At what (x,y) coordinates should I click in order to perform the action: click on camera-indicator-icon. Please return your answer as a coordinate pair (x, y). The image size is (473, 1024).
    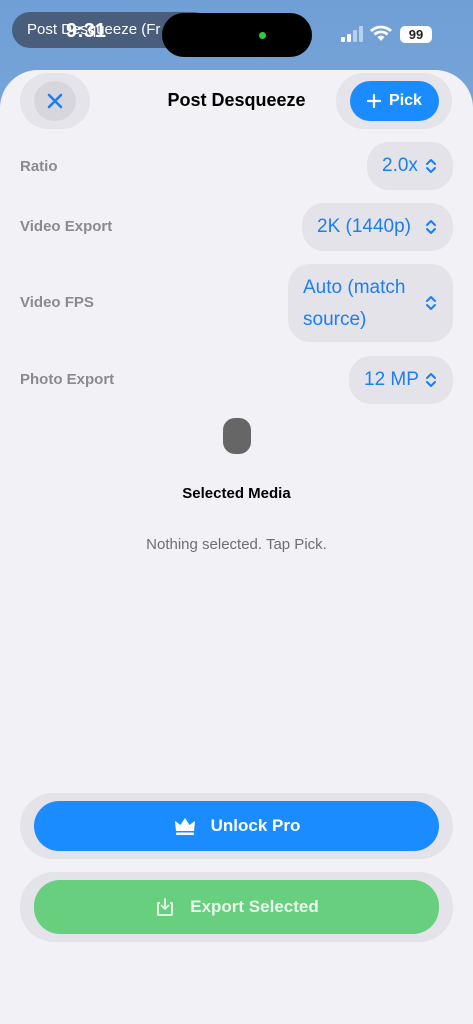
    Looking at the image, I should click on (262, 35).